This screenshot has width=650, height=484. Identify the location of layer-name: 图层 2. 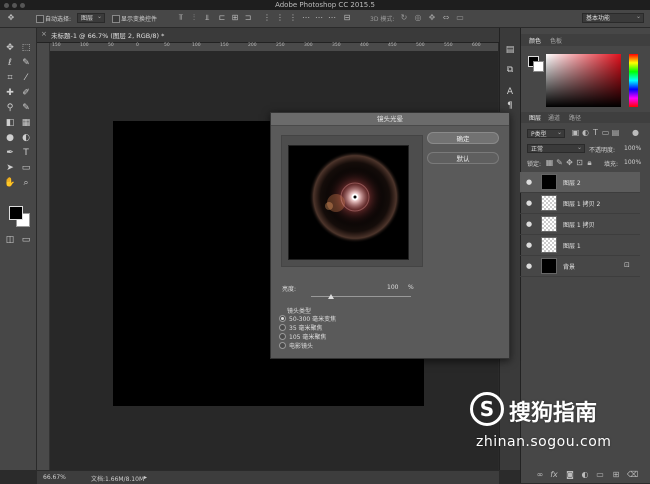
(572, 182).